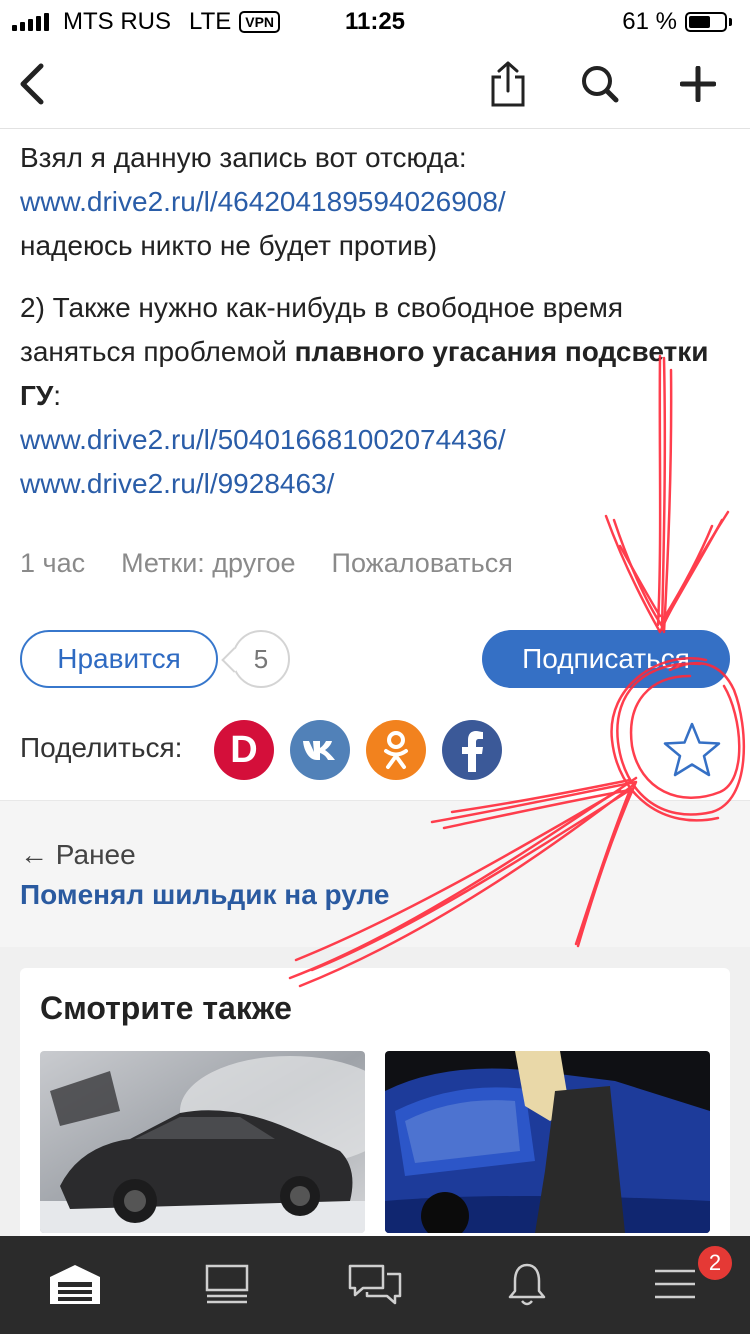  I want to click on article-link: www.drive2.ru/l/504016681002074436/, so click(375, 440).